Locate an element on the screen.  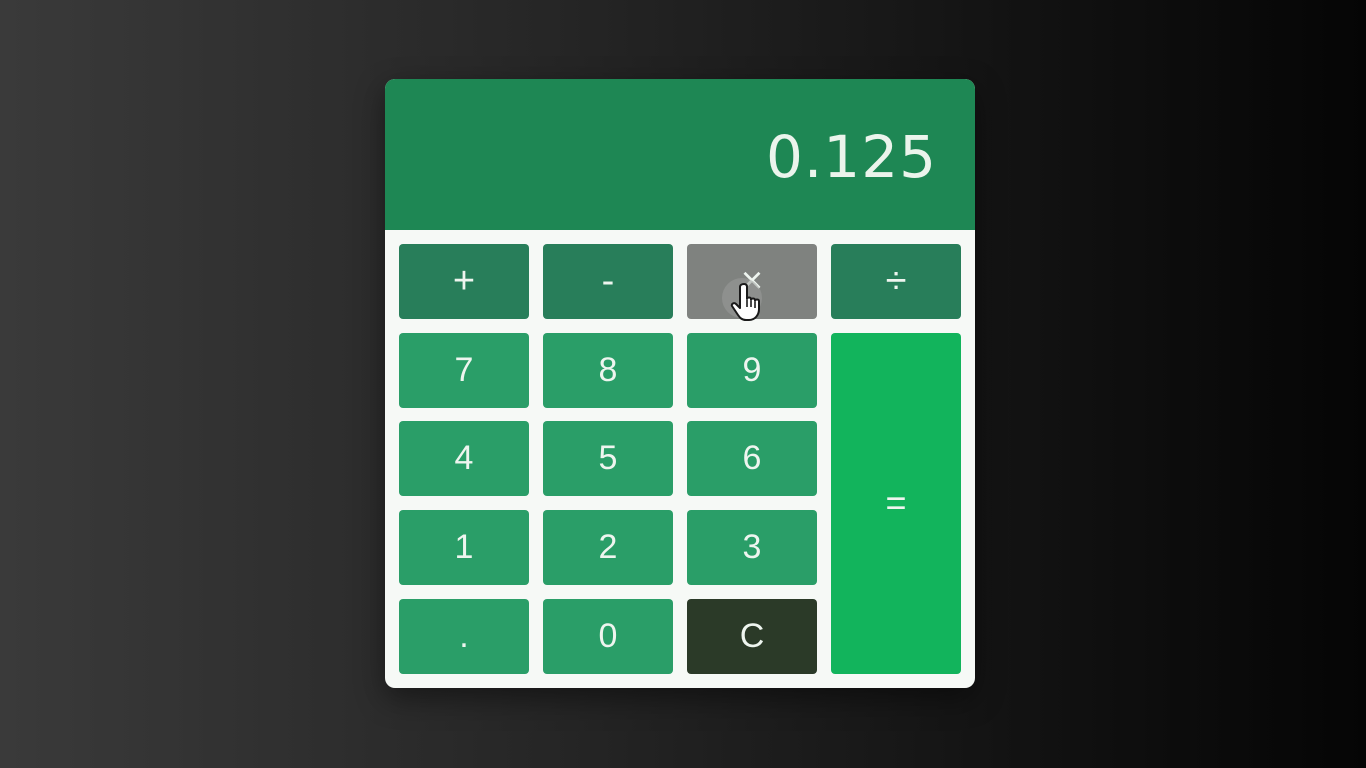
key-9: 9 is located at coordinates (752, 370).